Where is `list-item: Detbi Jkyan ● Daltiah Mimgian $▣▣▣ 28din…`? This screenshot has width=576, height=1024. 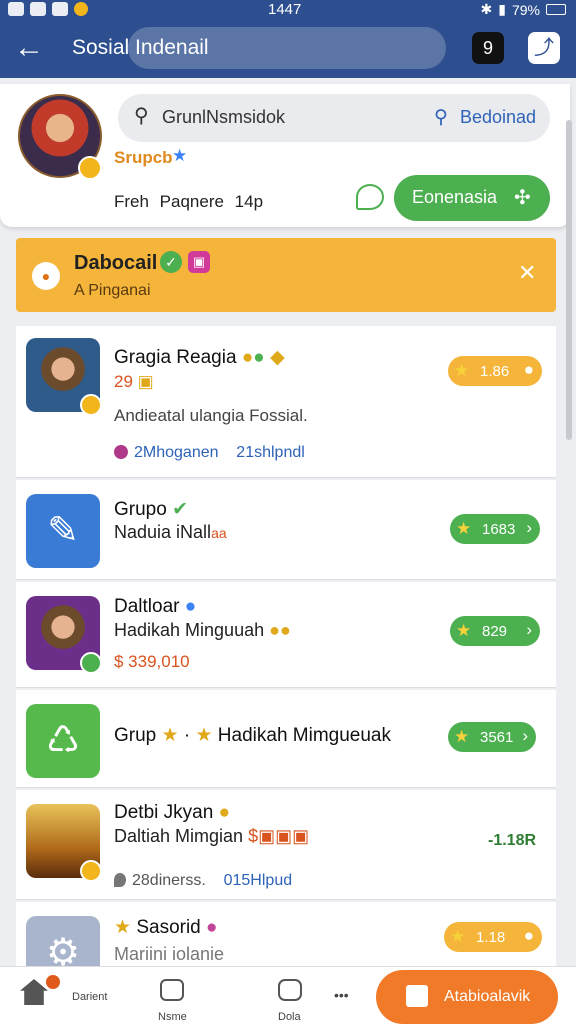
list-item: Detbi Jkyan ● Daltiah Mimgian $▣▣▣ 28din… is located at coordinates (286, 845).